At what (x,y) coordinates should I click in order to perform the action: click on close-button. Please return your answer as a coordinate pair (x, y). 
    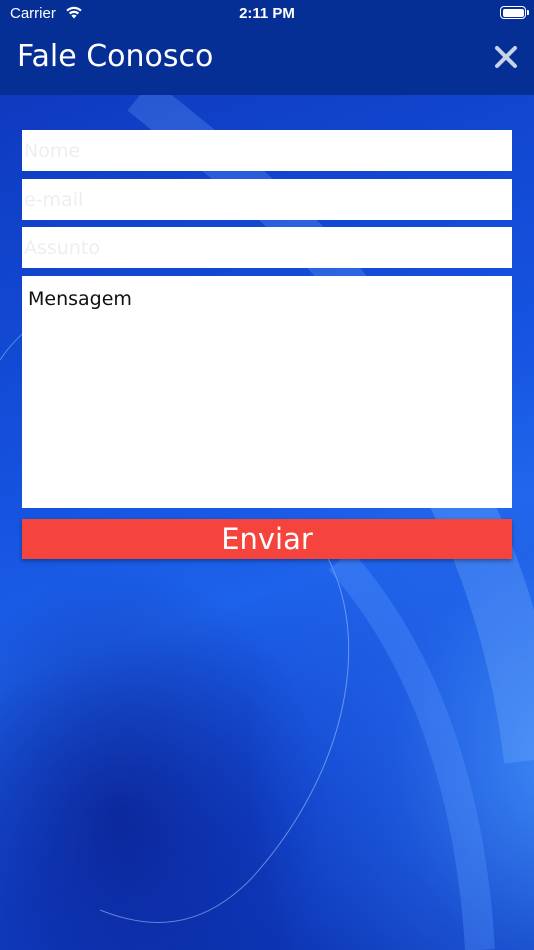
    Looking at the image, I should click on (506, 57).